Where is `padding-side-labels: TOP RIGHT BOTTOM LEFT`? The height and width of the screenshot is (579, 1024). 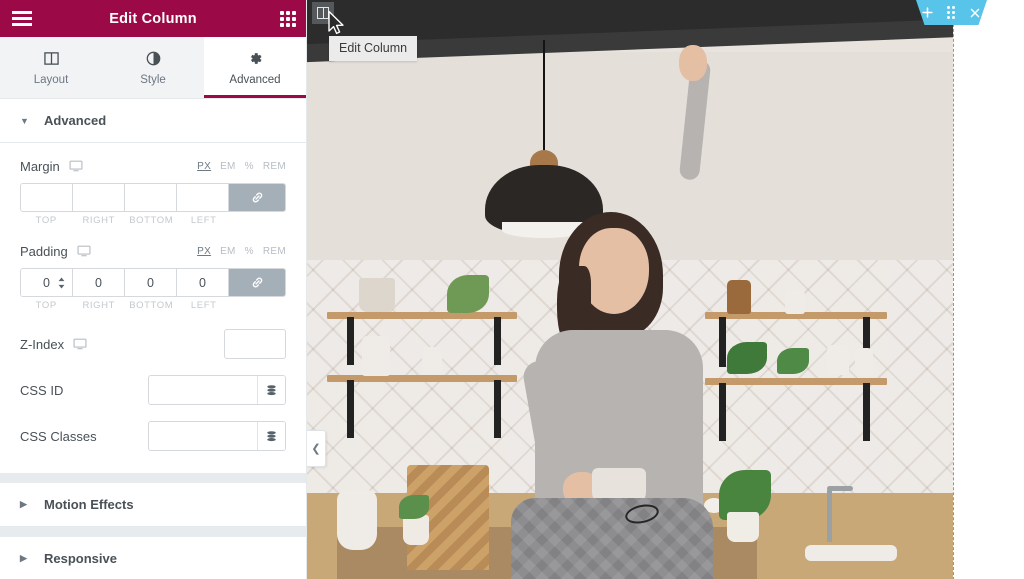 padding-side-labels: TOP RIGHT BOTTOM LEFT is located at coordinates (153, 305).